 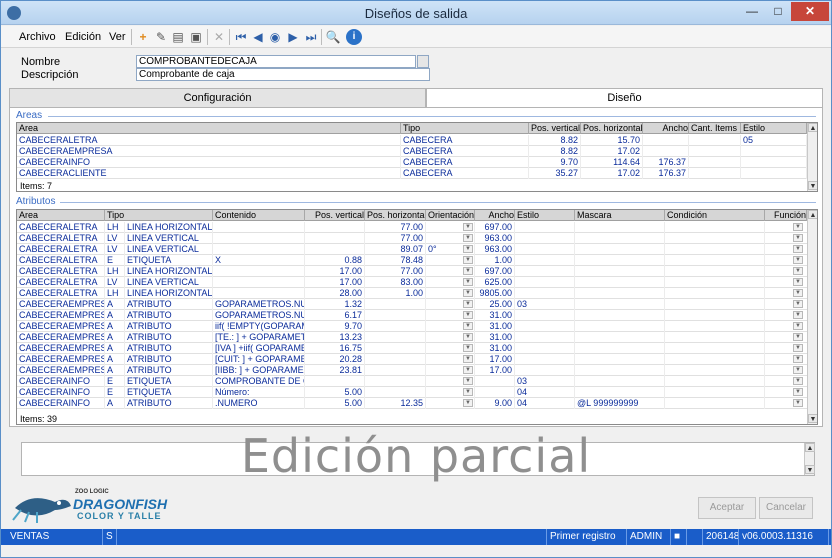 I want to click on scroll-down-icon: ▼, so click(x=812, y=418).